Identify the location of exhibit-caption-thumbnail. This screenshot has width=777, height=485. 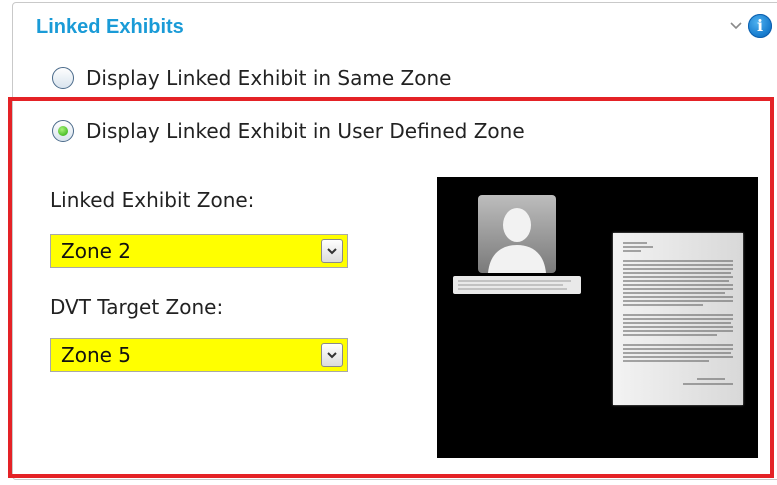
(517, 285).